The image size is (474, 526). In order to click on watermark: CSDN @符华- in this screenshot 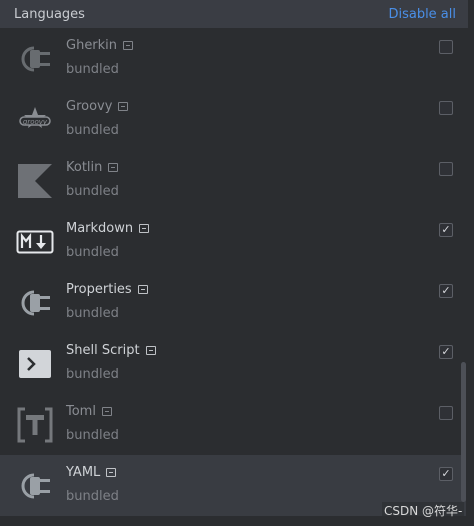, I will do `click(423, 510)`.